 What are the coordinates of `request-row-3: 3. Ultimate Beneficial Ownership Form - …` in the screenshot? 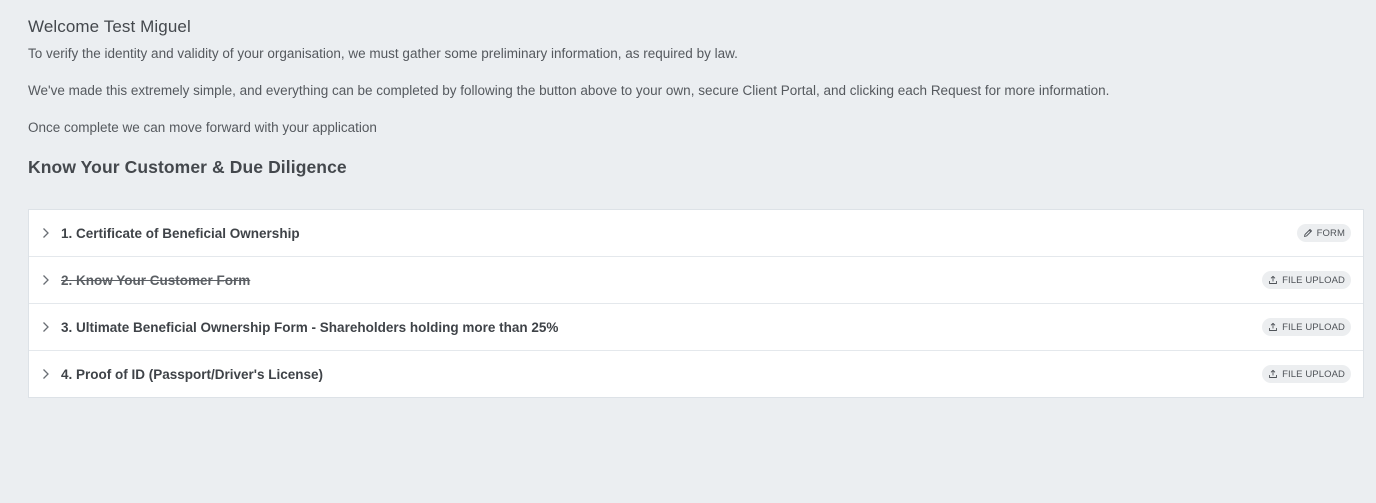 It's located at (696, 327).